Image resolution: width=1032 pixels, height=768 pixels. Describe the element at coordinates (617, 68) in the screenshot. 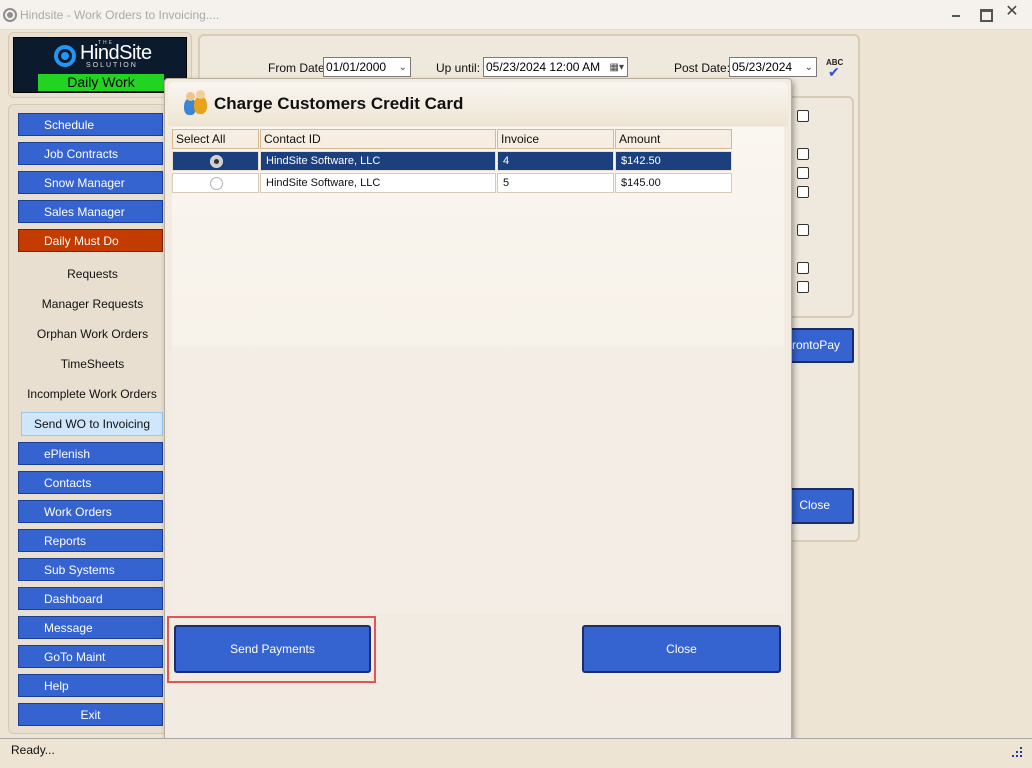

I see `calendar-dropdown-icon: ▦▾` at that location.